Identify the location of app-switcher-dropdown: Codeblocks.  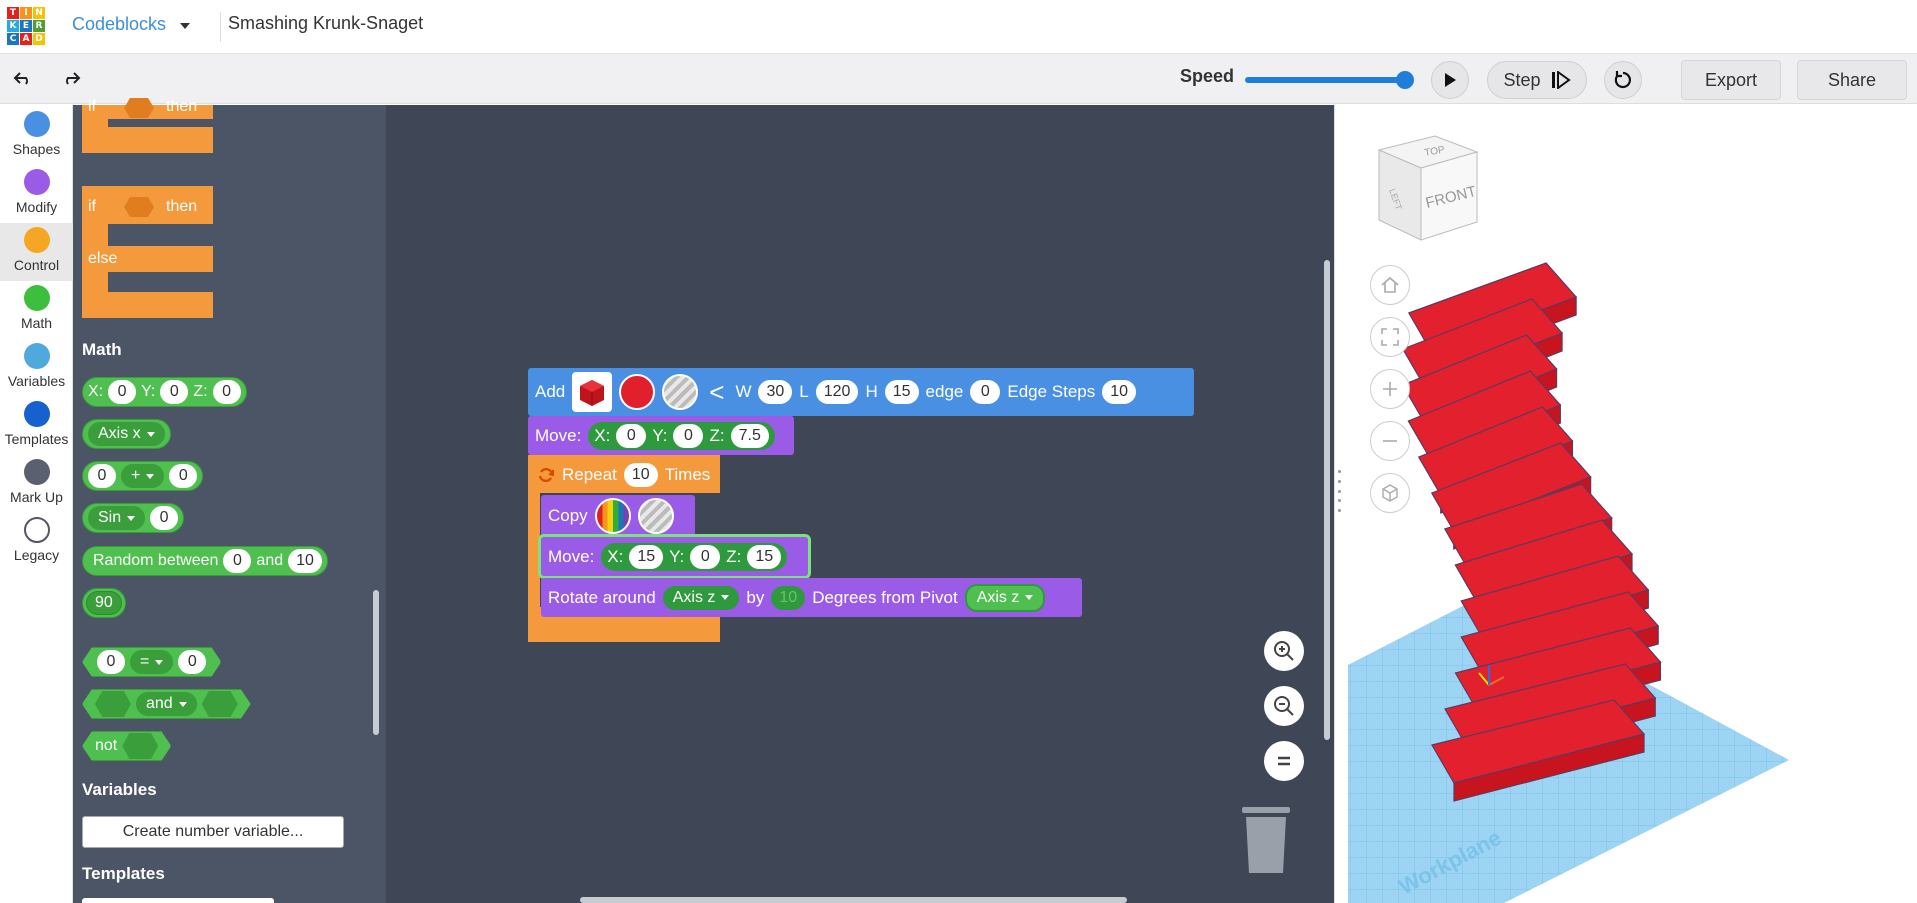
(131, 24).